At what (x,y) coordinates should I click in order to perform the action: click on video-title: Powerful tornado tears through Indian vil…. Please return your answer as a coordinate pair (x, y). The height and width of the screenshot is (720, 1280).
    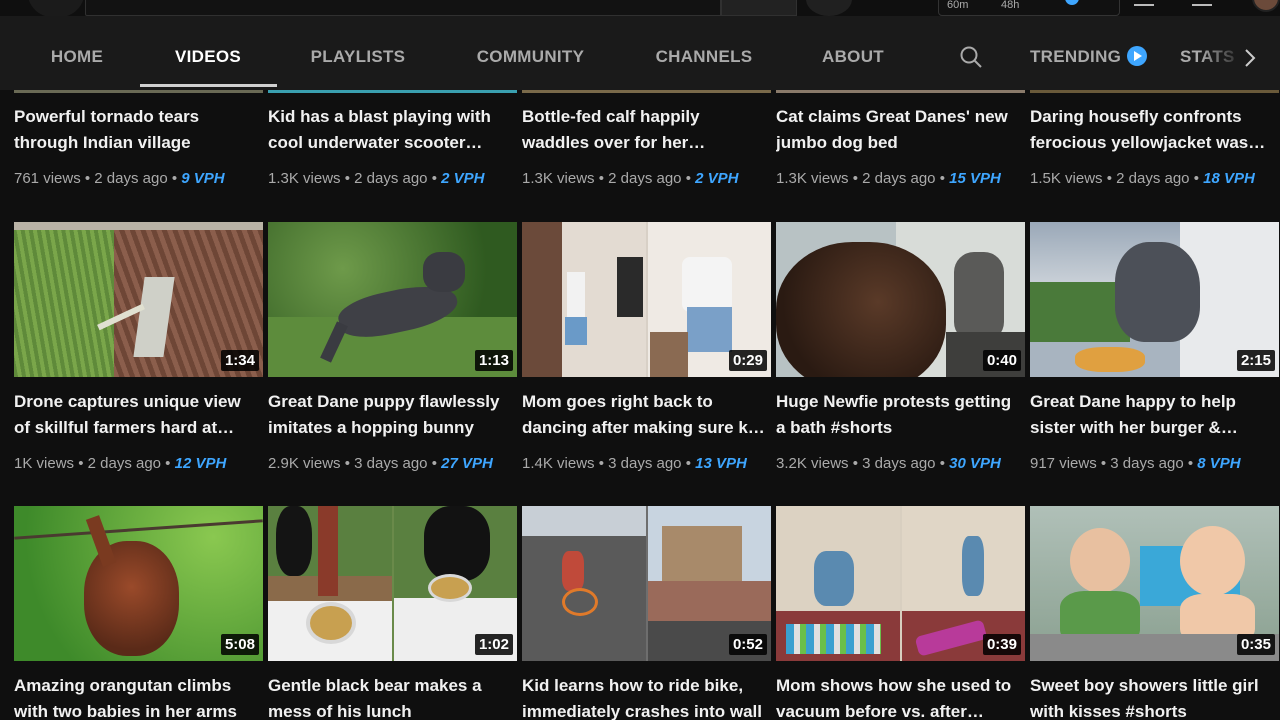
    Looking at the image, I should click on (138, 130).